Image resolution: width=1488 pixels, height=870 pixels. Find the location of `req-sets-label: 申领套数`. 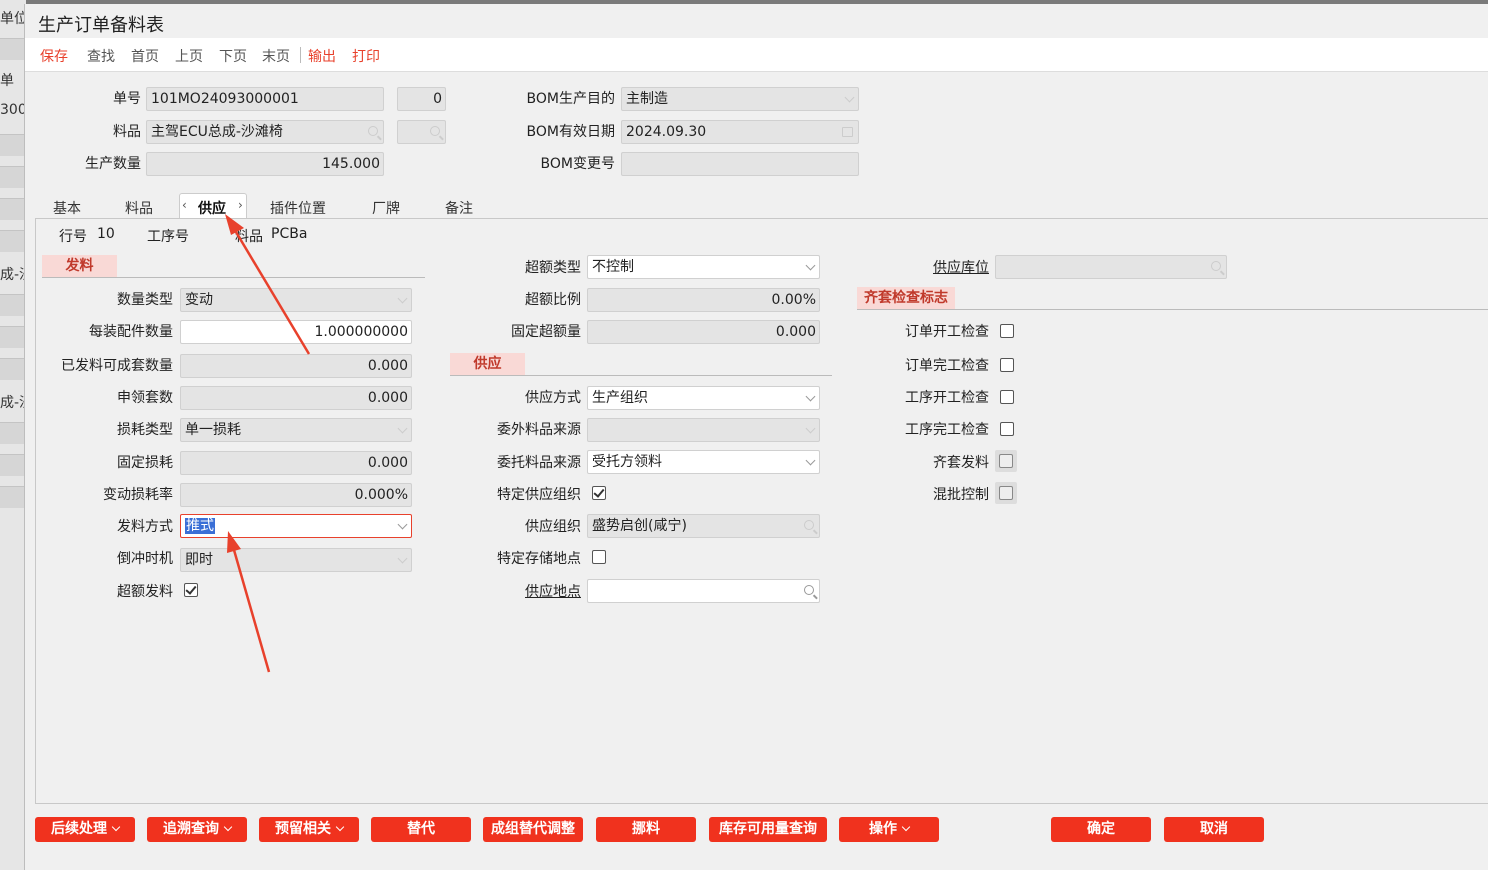

req-sets-label: 申领套数 is located at coordinates (145, 398).